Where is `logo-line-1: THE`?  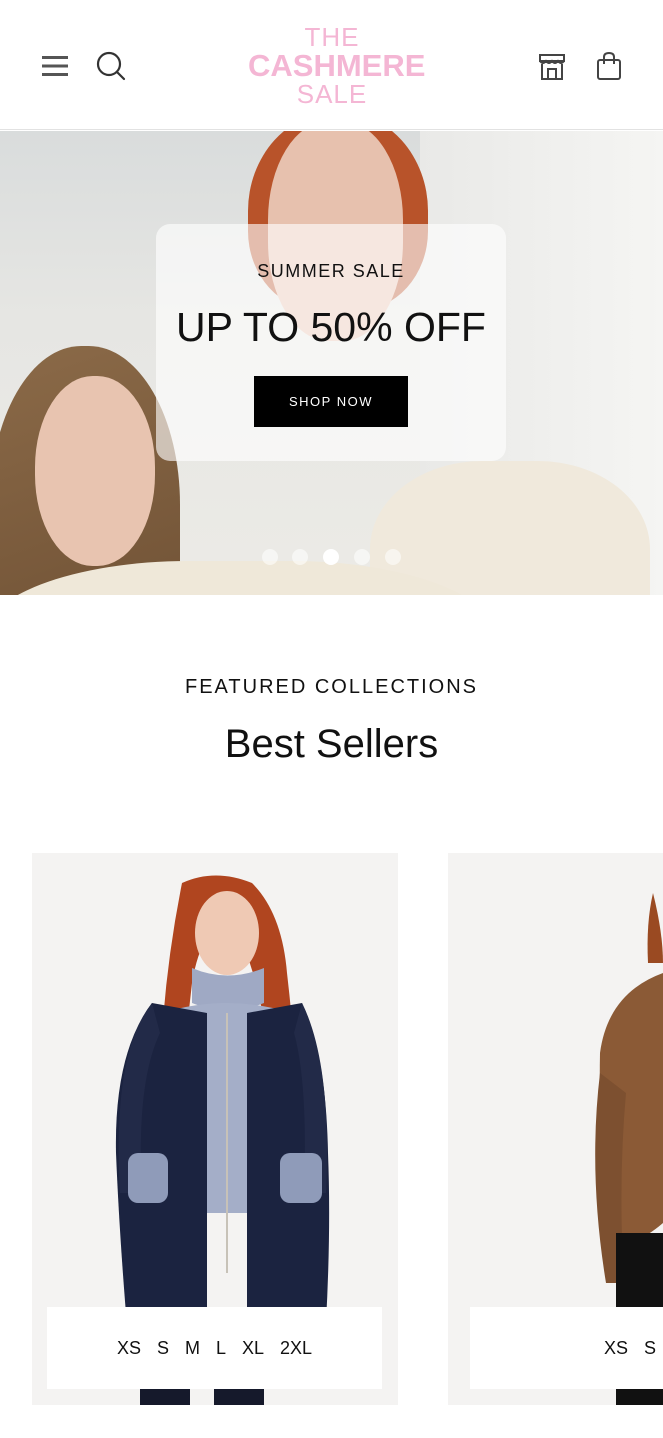 logo-line-1: THE is located at coordinates (332, 37).